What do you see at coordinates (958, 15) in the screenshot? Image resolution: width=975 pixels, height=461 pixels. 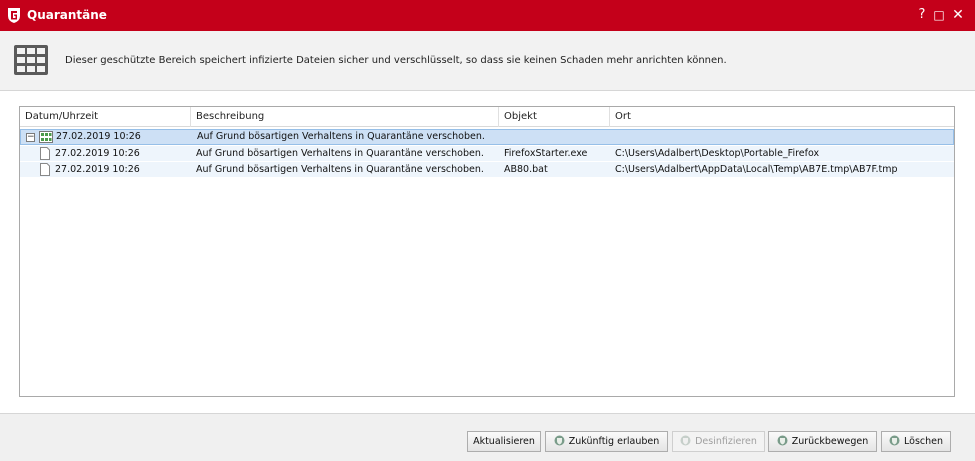 I see `close-button: ✕` at bounding box center [958, 15].